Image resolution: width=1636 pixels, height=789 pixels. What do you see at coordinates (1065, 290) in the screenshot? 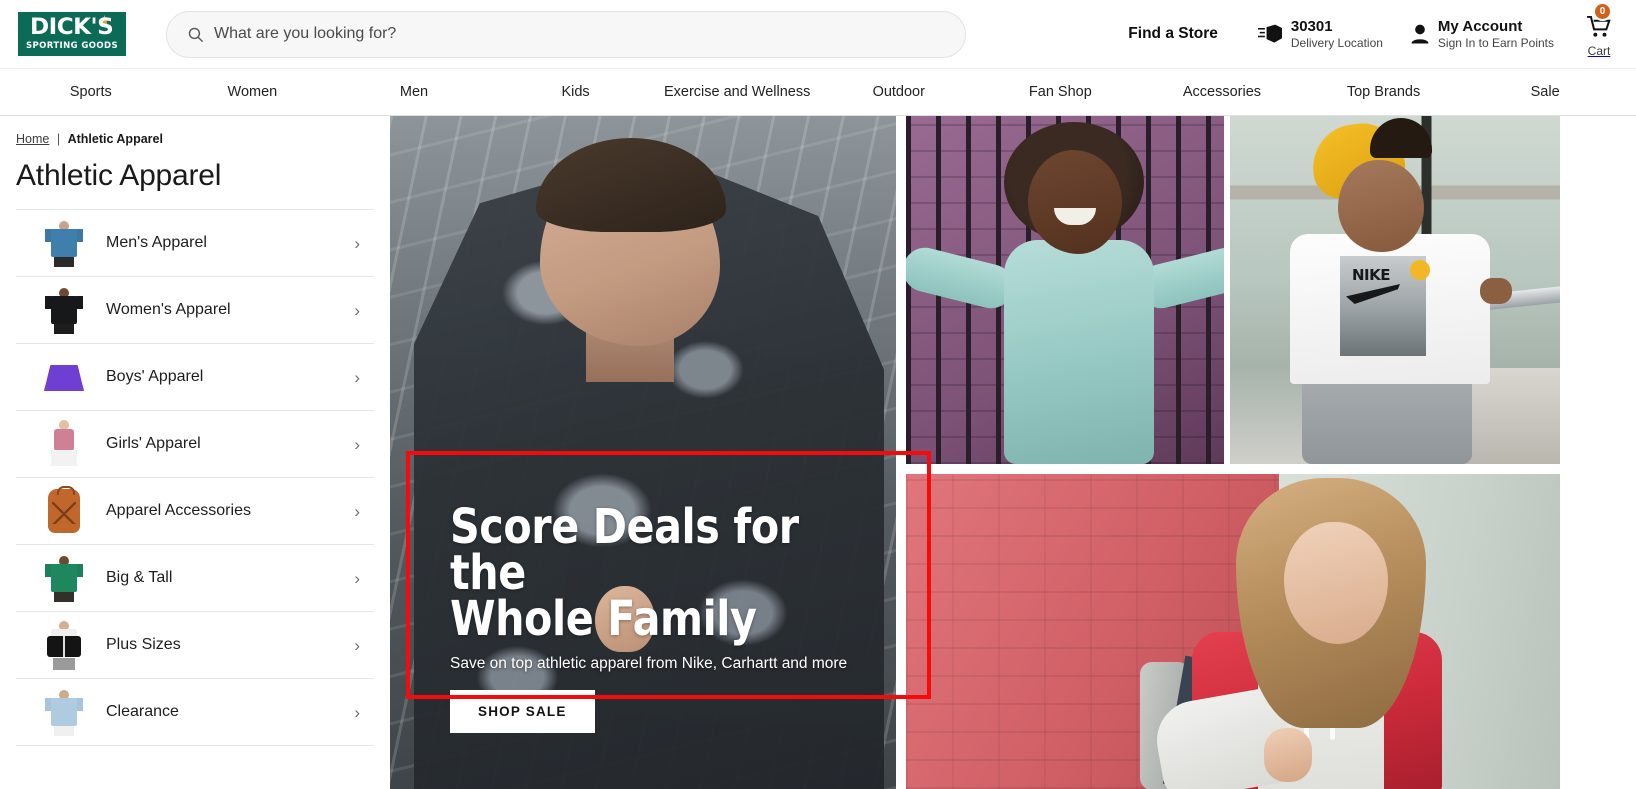
I see `hero-image-girl-in-teal-top` at bounding box center [1065, 290].